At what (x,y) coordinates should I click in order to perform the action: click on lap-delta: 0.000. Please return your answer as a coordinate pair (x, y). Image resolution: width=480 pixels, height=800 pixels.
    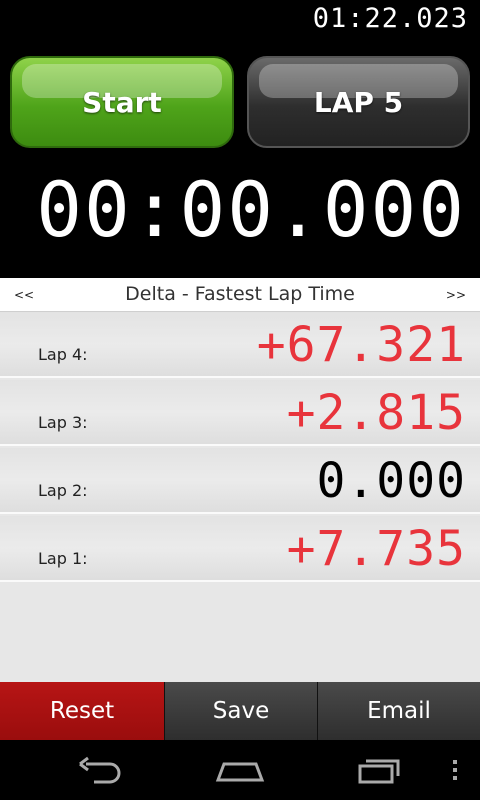
    Looking at the image, I should click on (391, 481).